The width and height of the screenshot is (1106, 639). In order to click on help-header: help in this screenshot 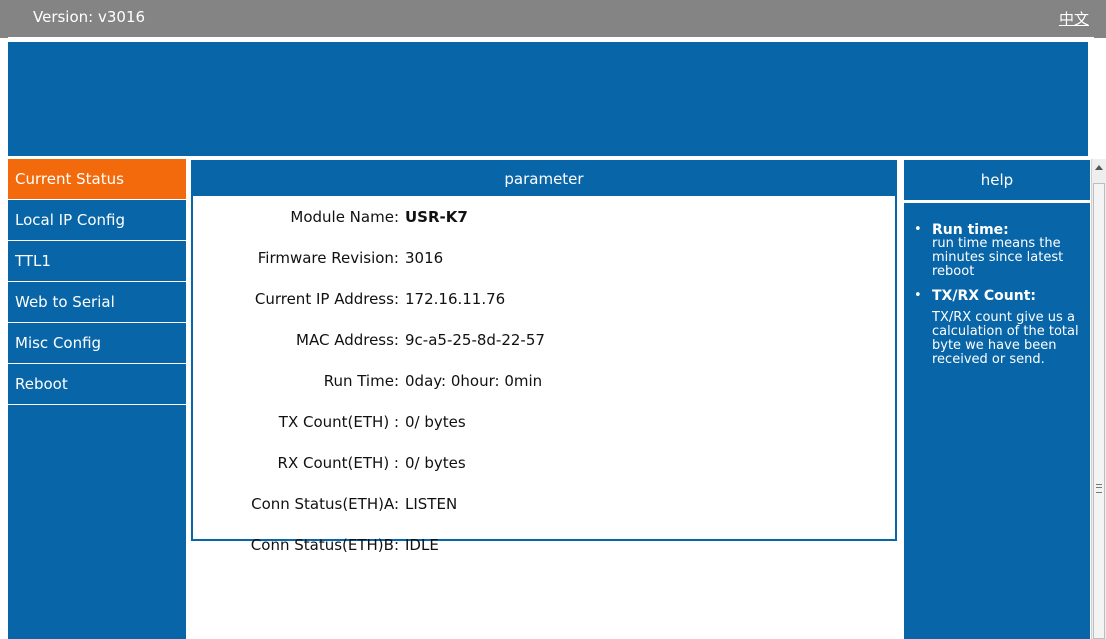, I will do `click(997, 181)`.